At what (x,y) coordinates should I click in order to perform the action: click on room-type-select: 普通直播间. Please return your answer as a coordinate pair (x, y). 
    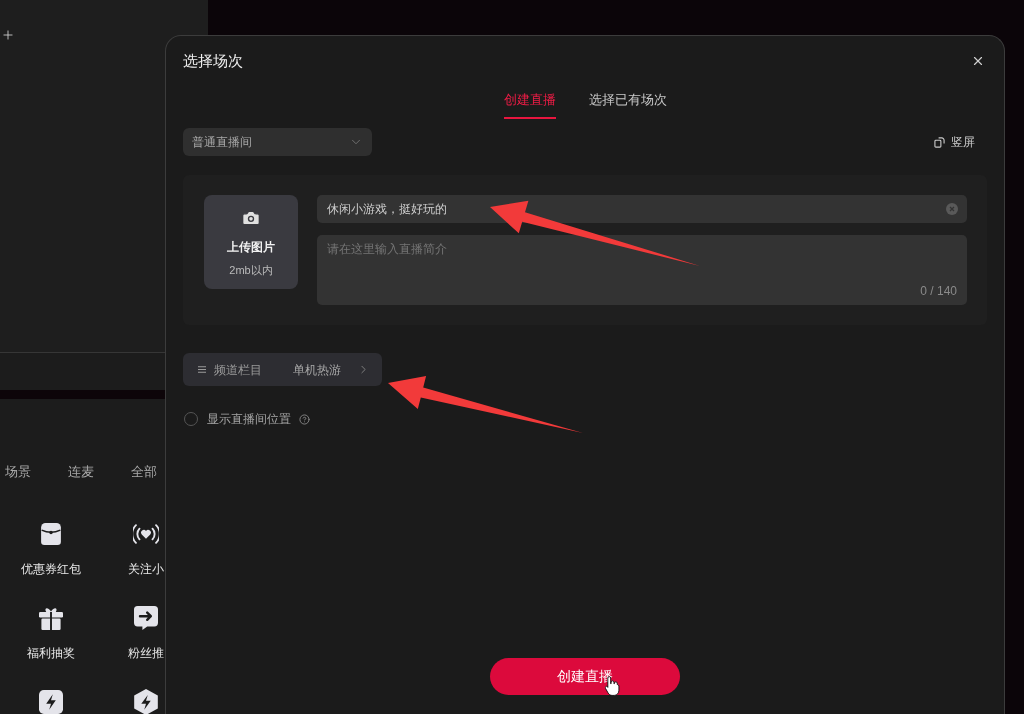
    Looking at the image, I should click on (277, 142).